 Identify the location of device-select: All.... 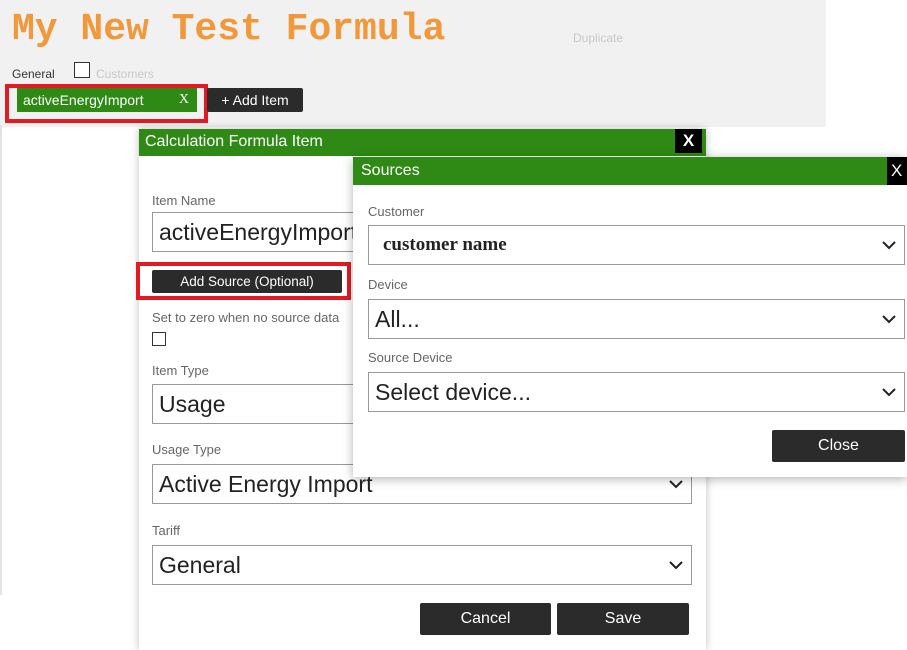
(636, 319).